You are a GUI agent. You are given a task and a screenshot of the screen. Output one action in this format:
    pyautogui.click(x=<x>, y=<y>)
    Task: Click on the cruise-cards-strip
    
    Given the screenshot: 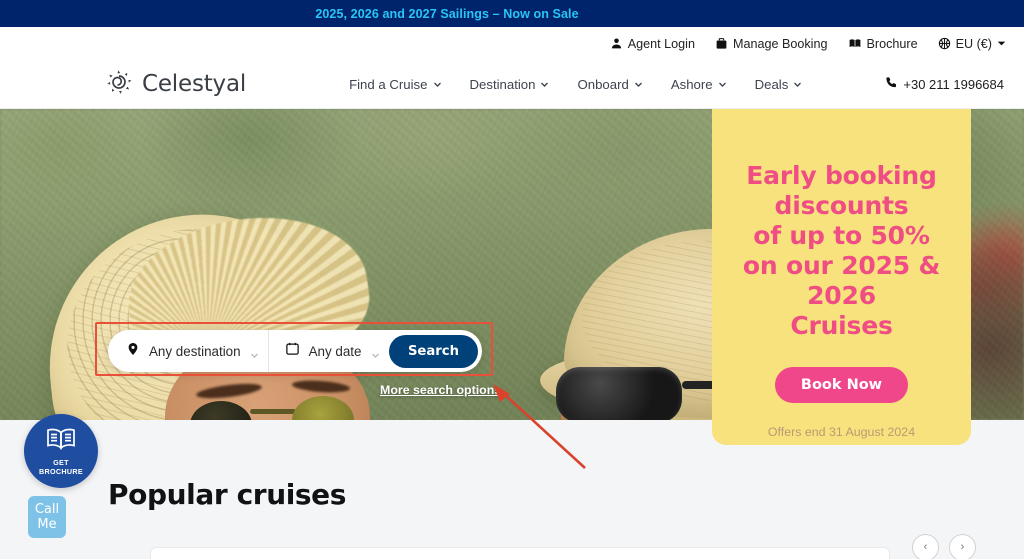 What is the action you would take?
    pyautogui.click(x=520, y=553)
    